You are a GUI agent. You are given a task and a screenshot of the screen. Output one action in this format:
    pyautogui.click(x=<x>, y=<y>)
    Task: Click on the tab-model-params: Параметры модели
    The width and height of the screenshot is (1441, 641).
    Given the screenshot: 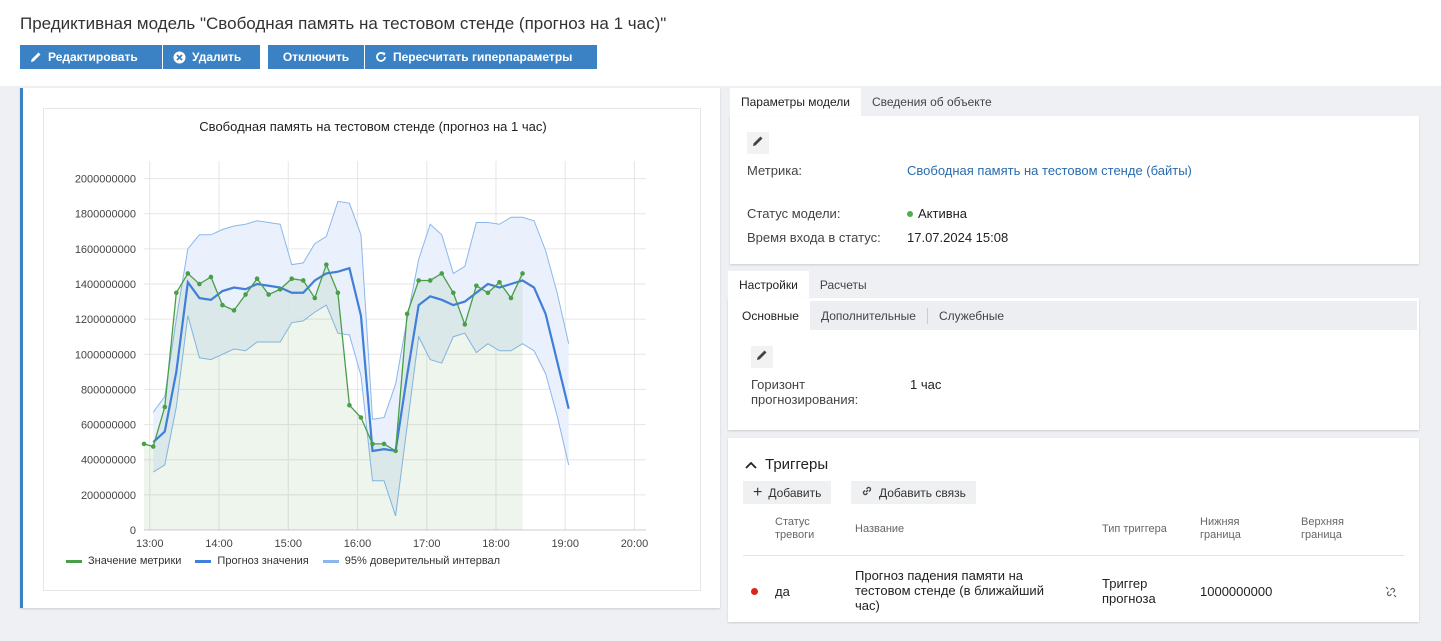 What is the action you would take?
    pyautogui.click(x=795, y=102)
    